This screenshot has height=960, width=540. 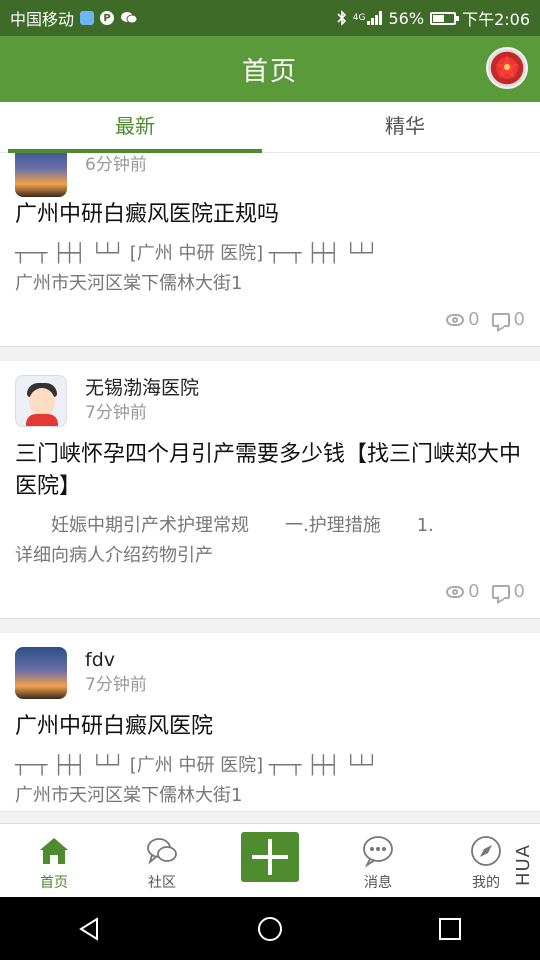 I want to click on status-right: 4G 56% 下午2:06, so click(x=433, y=18).